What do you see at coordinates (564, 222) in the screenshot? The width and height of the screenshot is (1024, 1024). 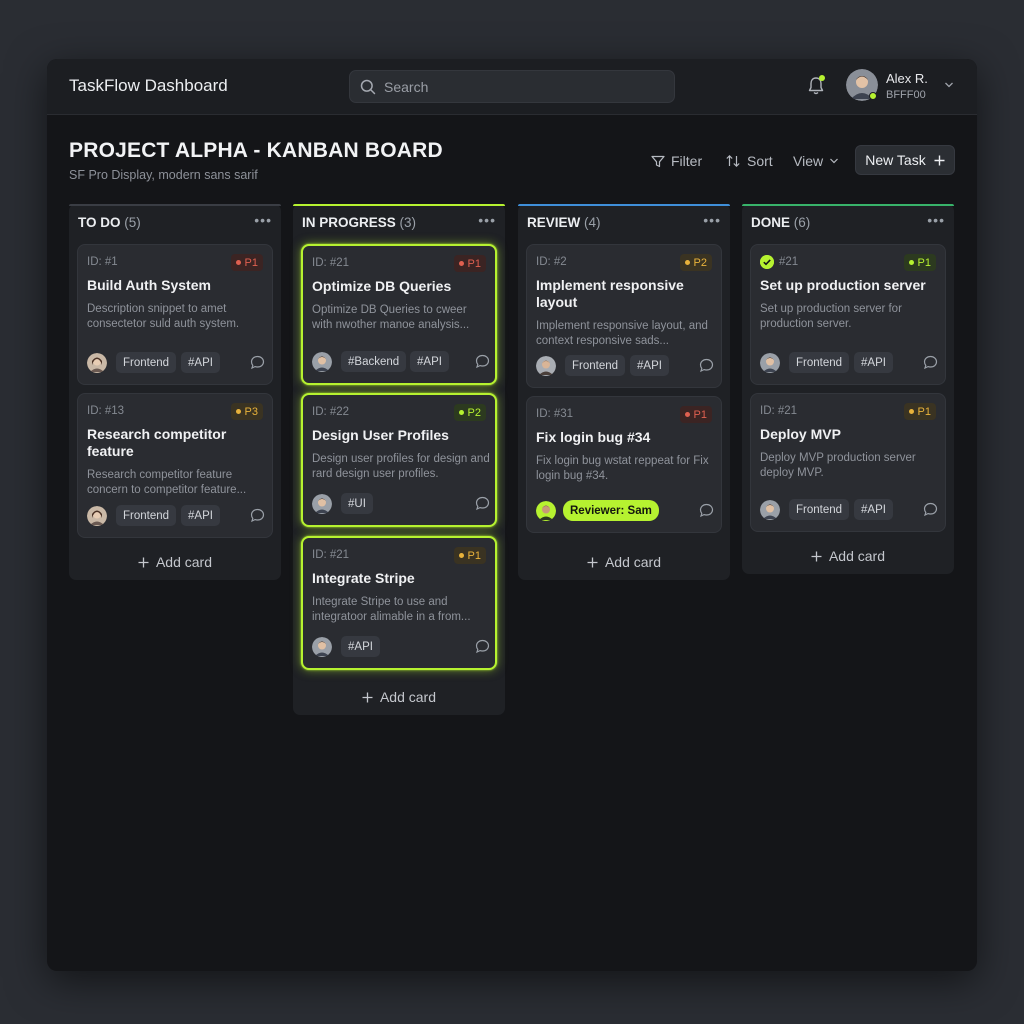 I see `column-title: REVIEW (4)` at bounding box center [564, 222].